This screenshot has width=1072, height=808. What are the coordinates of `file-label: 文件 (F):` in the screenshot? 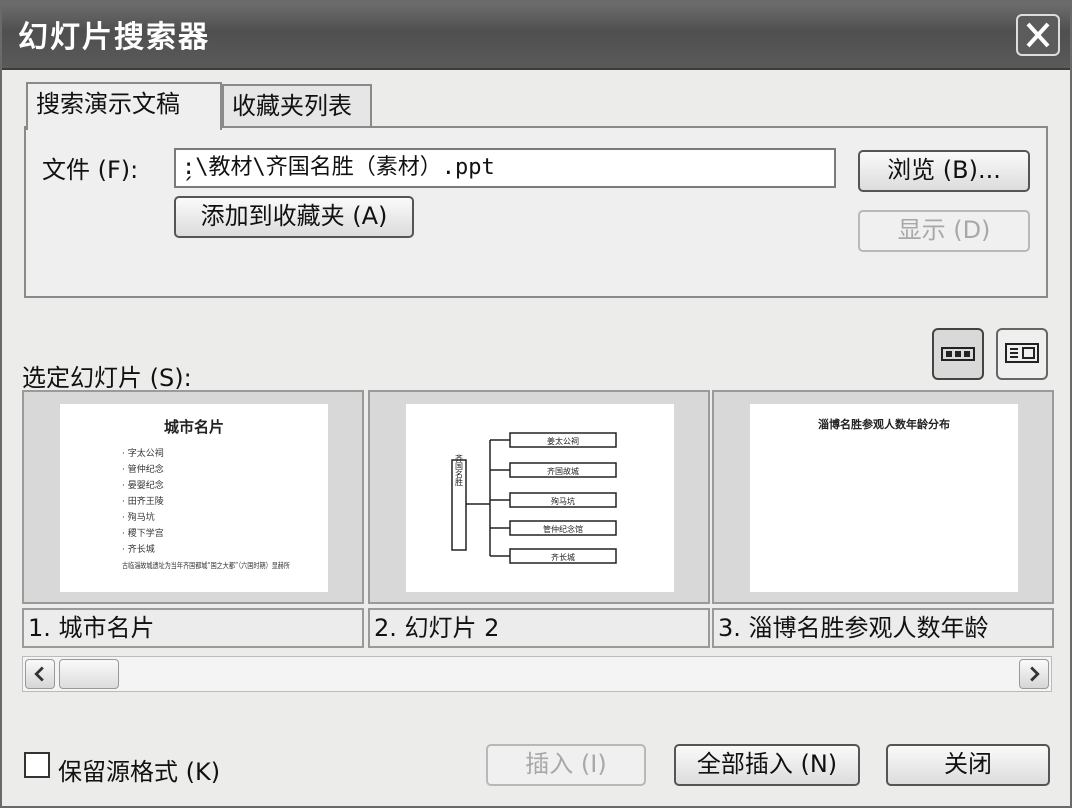 It's located at (90, 170).